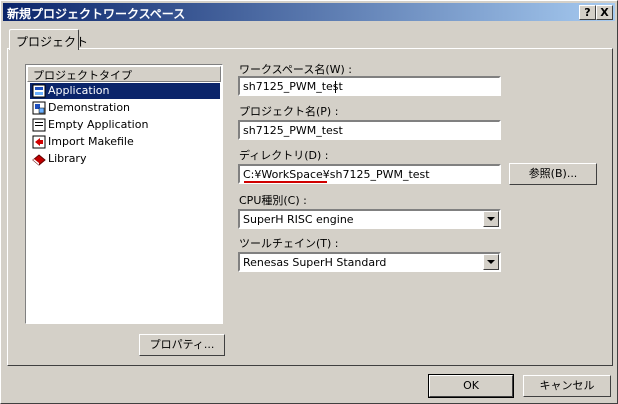  Describe the element at coordinates (82, 75) in the screenshot. I see `project-type-header-label: プロジェクトタイプ` at that location.